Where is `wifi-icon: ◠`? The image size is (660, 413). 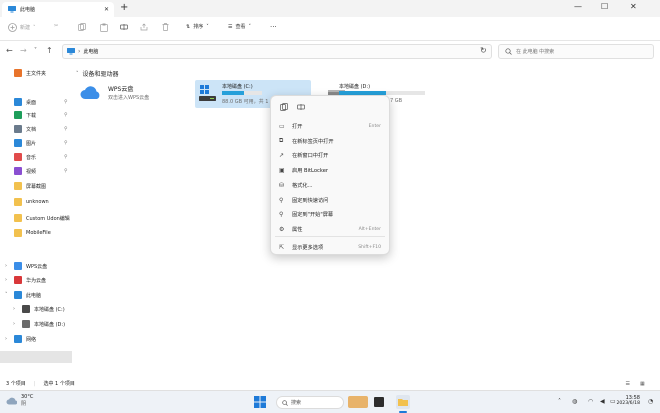 wifi-icon: ◠ is located at coordinates (590, 401).